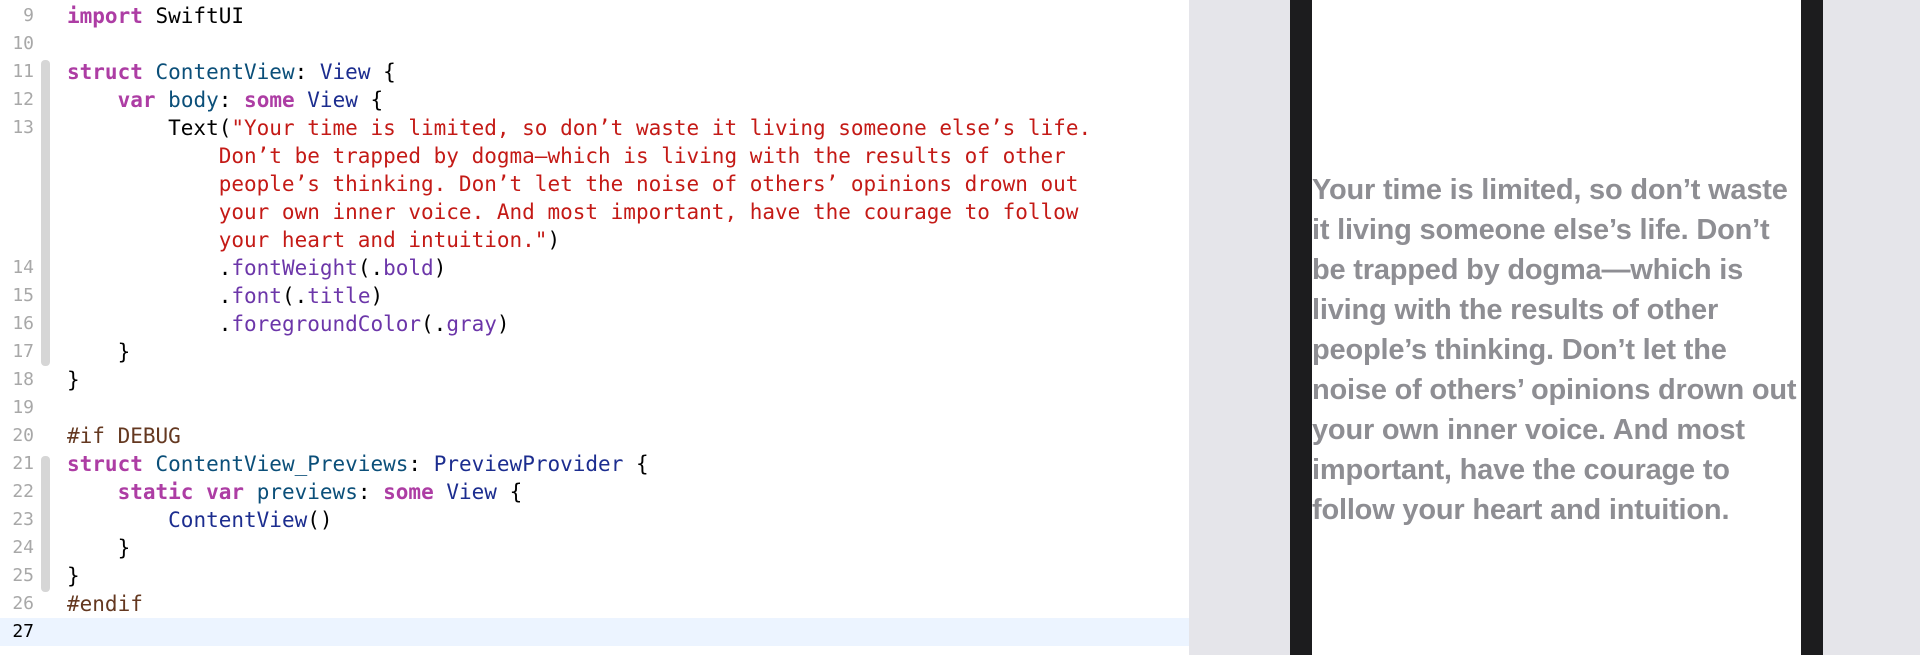 The height and width of the screenshot is (655, 1920). What do you see at coordinates (339, 296) in the screenshot?
I see `code-token: title` at bounding box center [339, 296].